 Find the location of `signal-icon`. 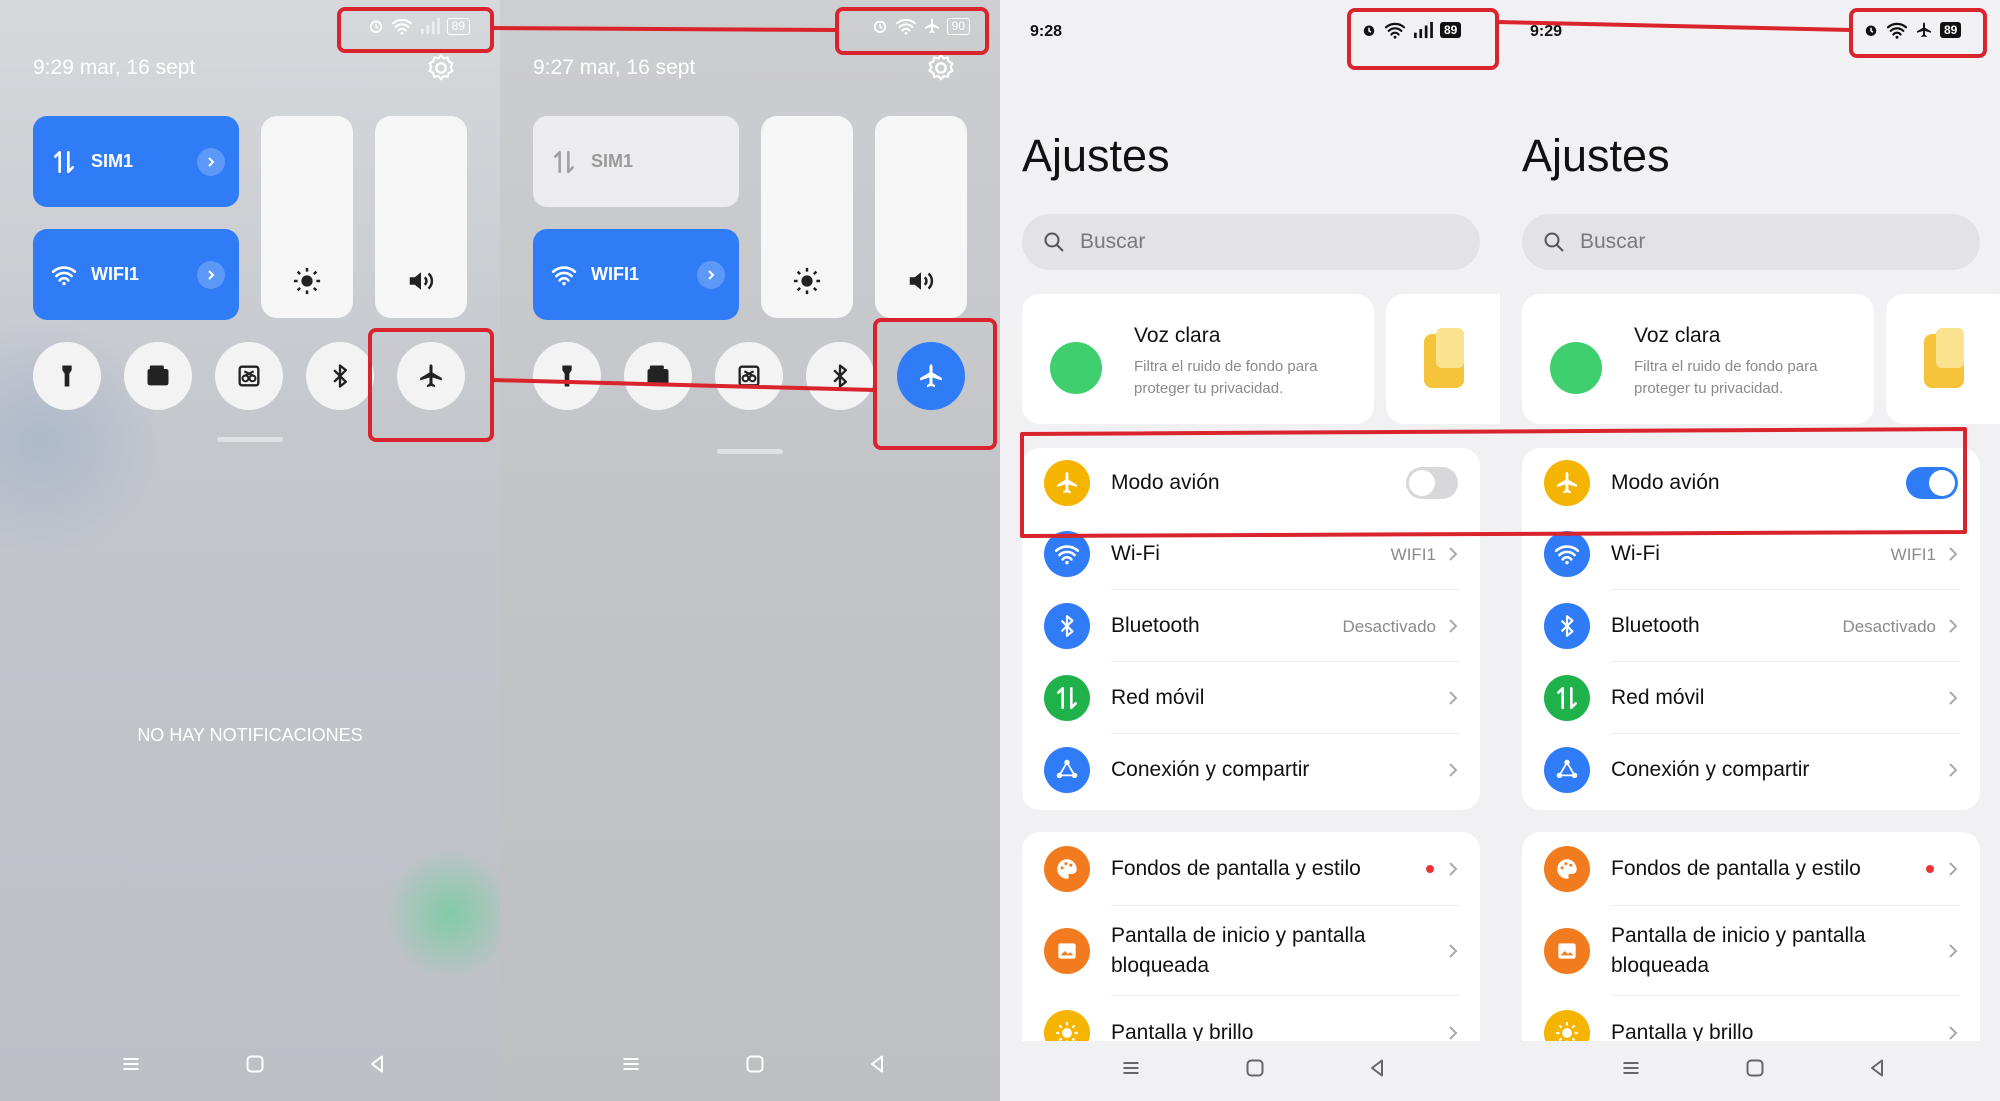

signal-icon is located at coordinates (430, 26).